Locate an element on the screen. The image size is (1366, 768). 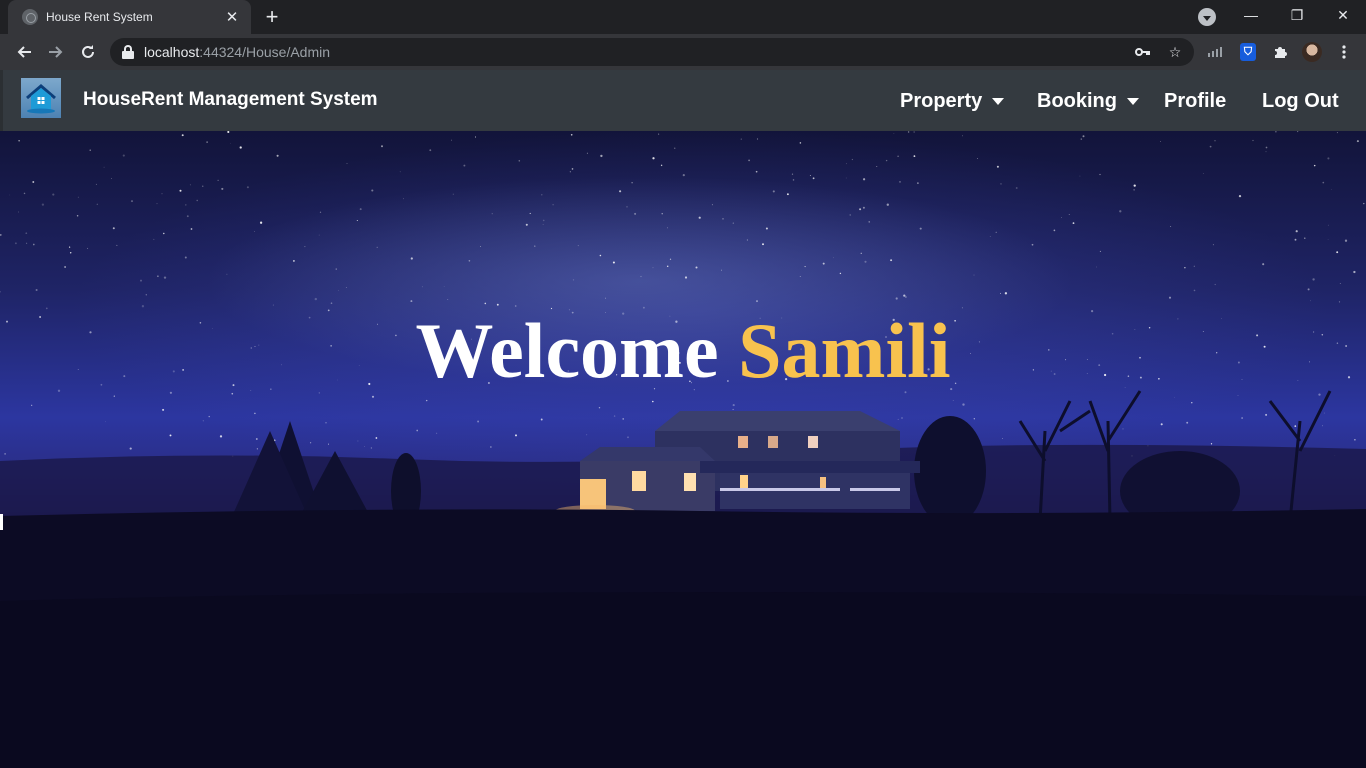
nav-logout-label: Log Out is located at coordinates (1300, 101).